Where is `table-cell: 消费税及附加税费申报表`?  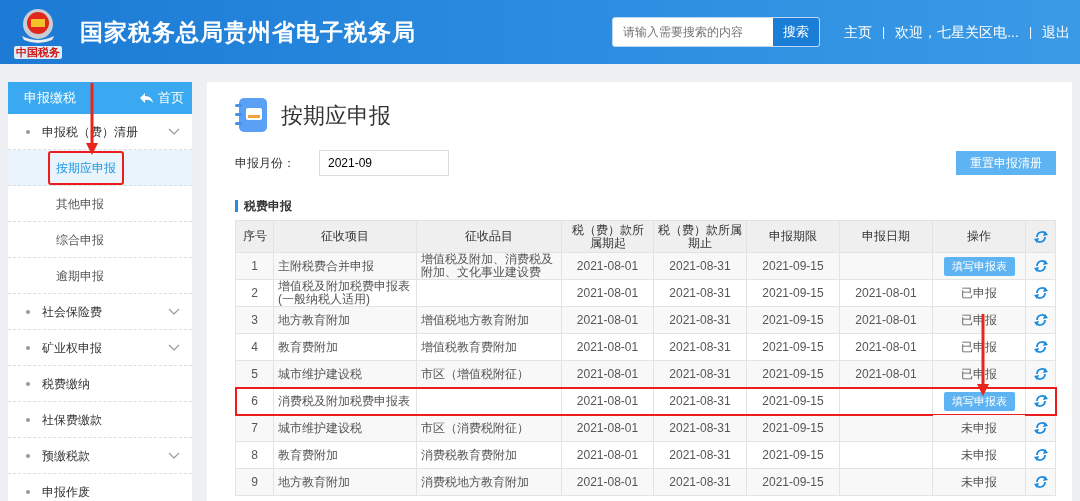
table-cell: 消费税及附加税费申报表 is located at coordinates (344, 400).